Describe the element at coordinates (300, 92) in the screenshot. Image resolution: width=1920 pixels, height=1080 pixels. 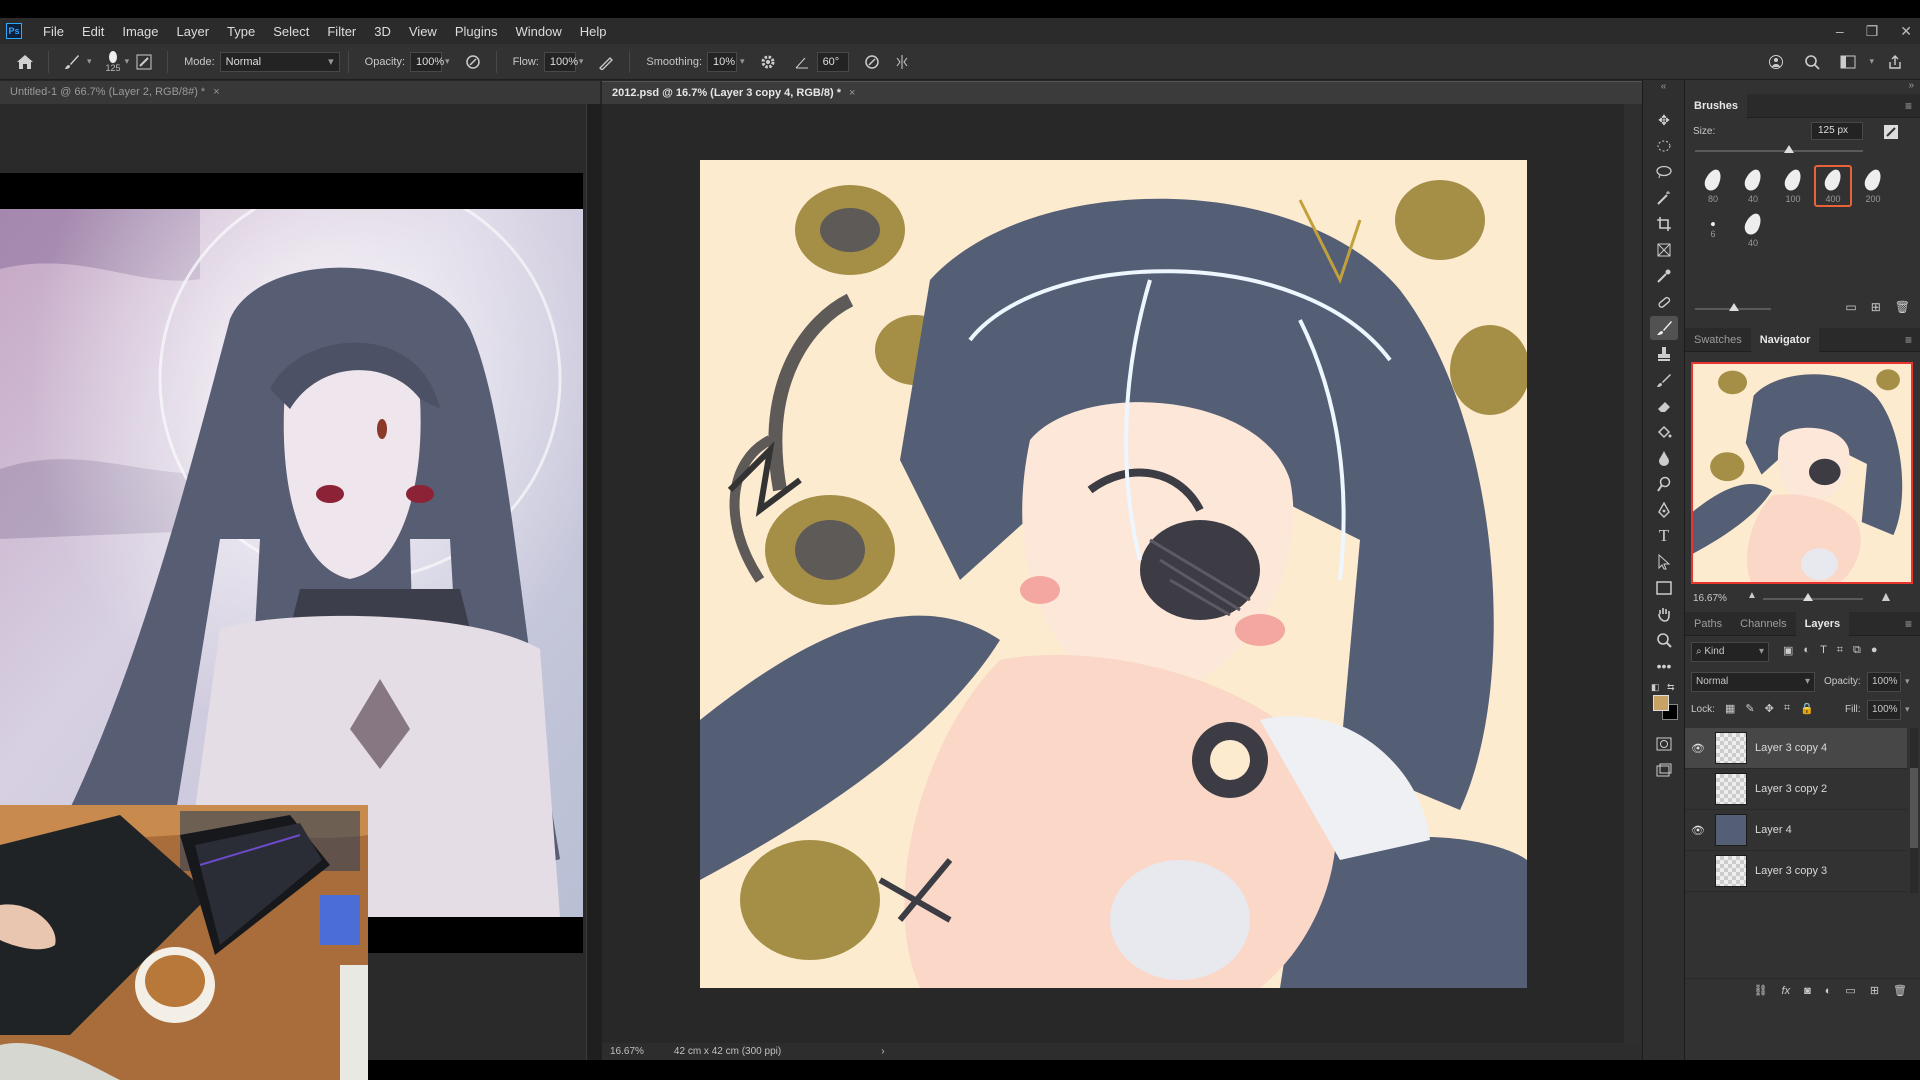
I see `tab-untitled-1: Untitled-1 @ 66.7% (Layer 2, RGB/8#) * ×` at that location.